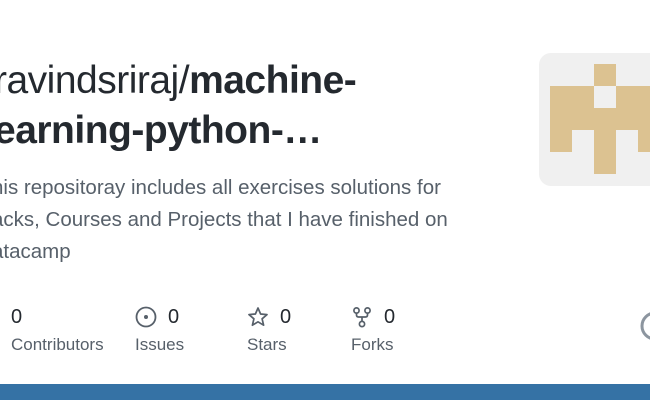 This screenshot has height=400, width=650. Describe the element at coordinates (390, 316) in the screenshot. I see `forks-count: 0` at that location.